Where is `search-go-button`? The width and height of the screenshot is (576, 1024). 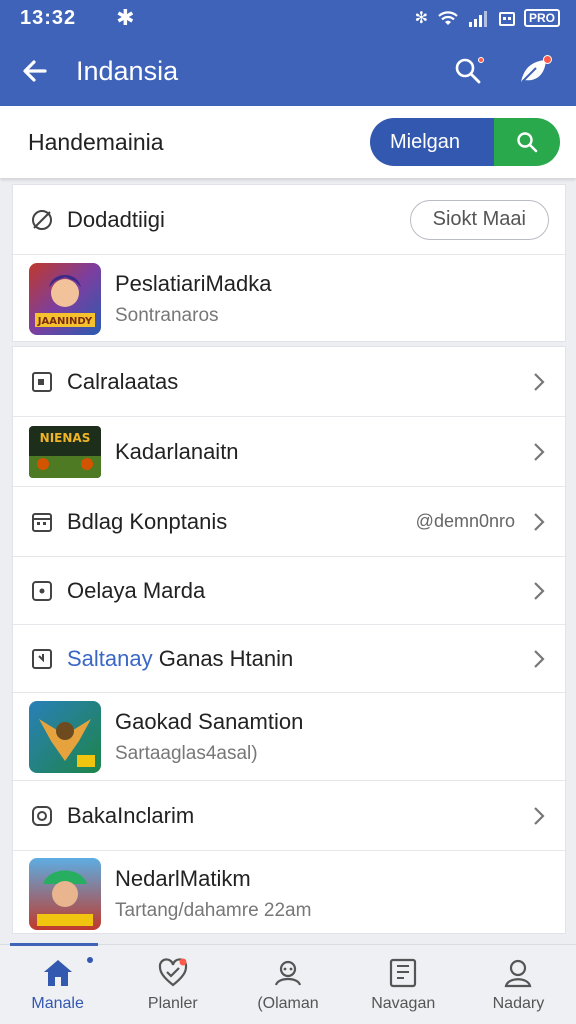 search-go-button is located at coordinates (527, 142).